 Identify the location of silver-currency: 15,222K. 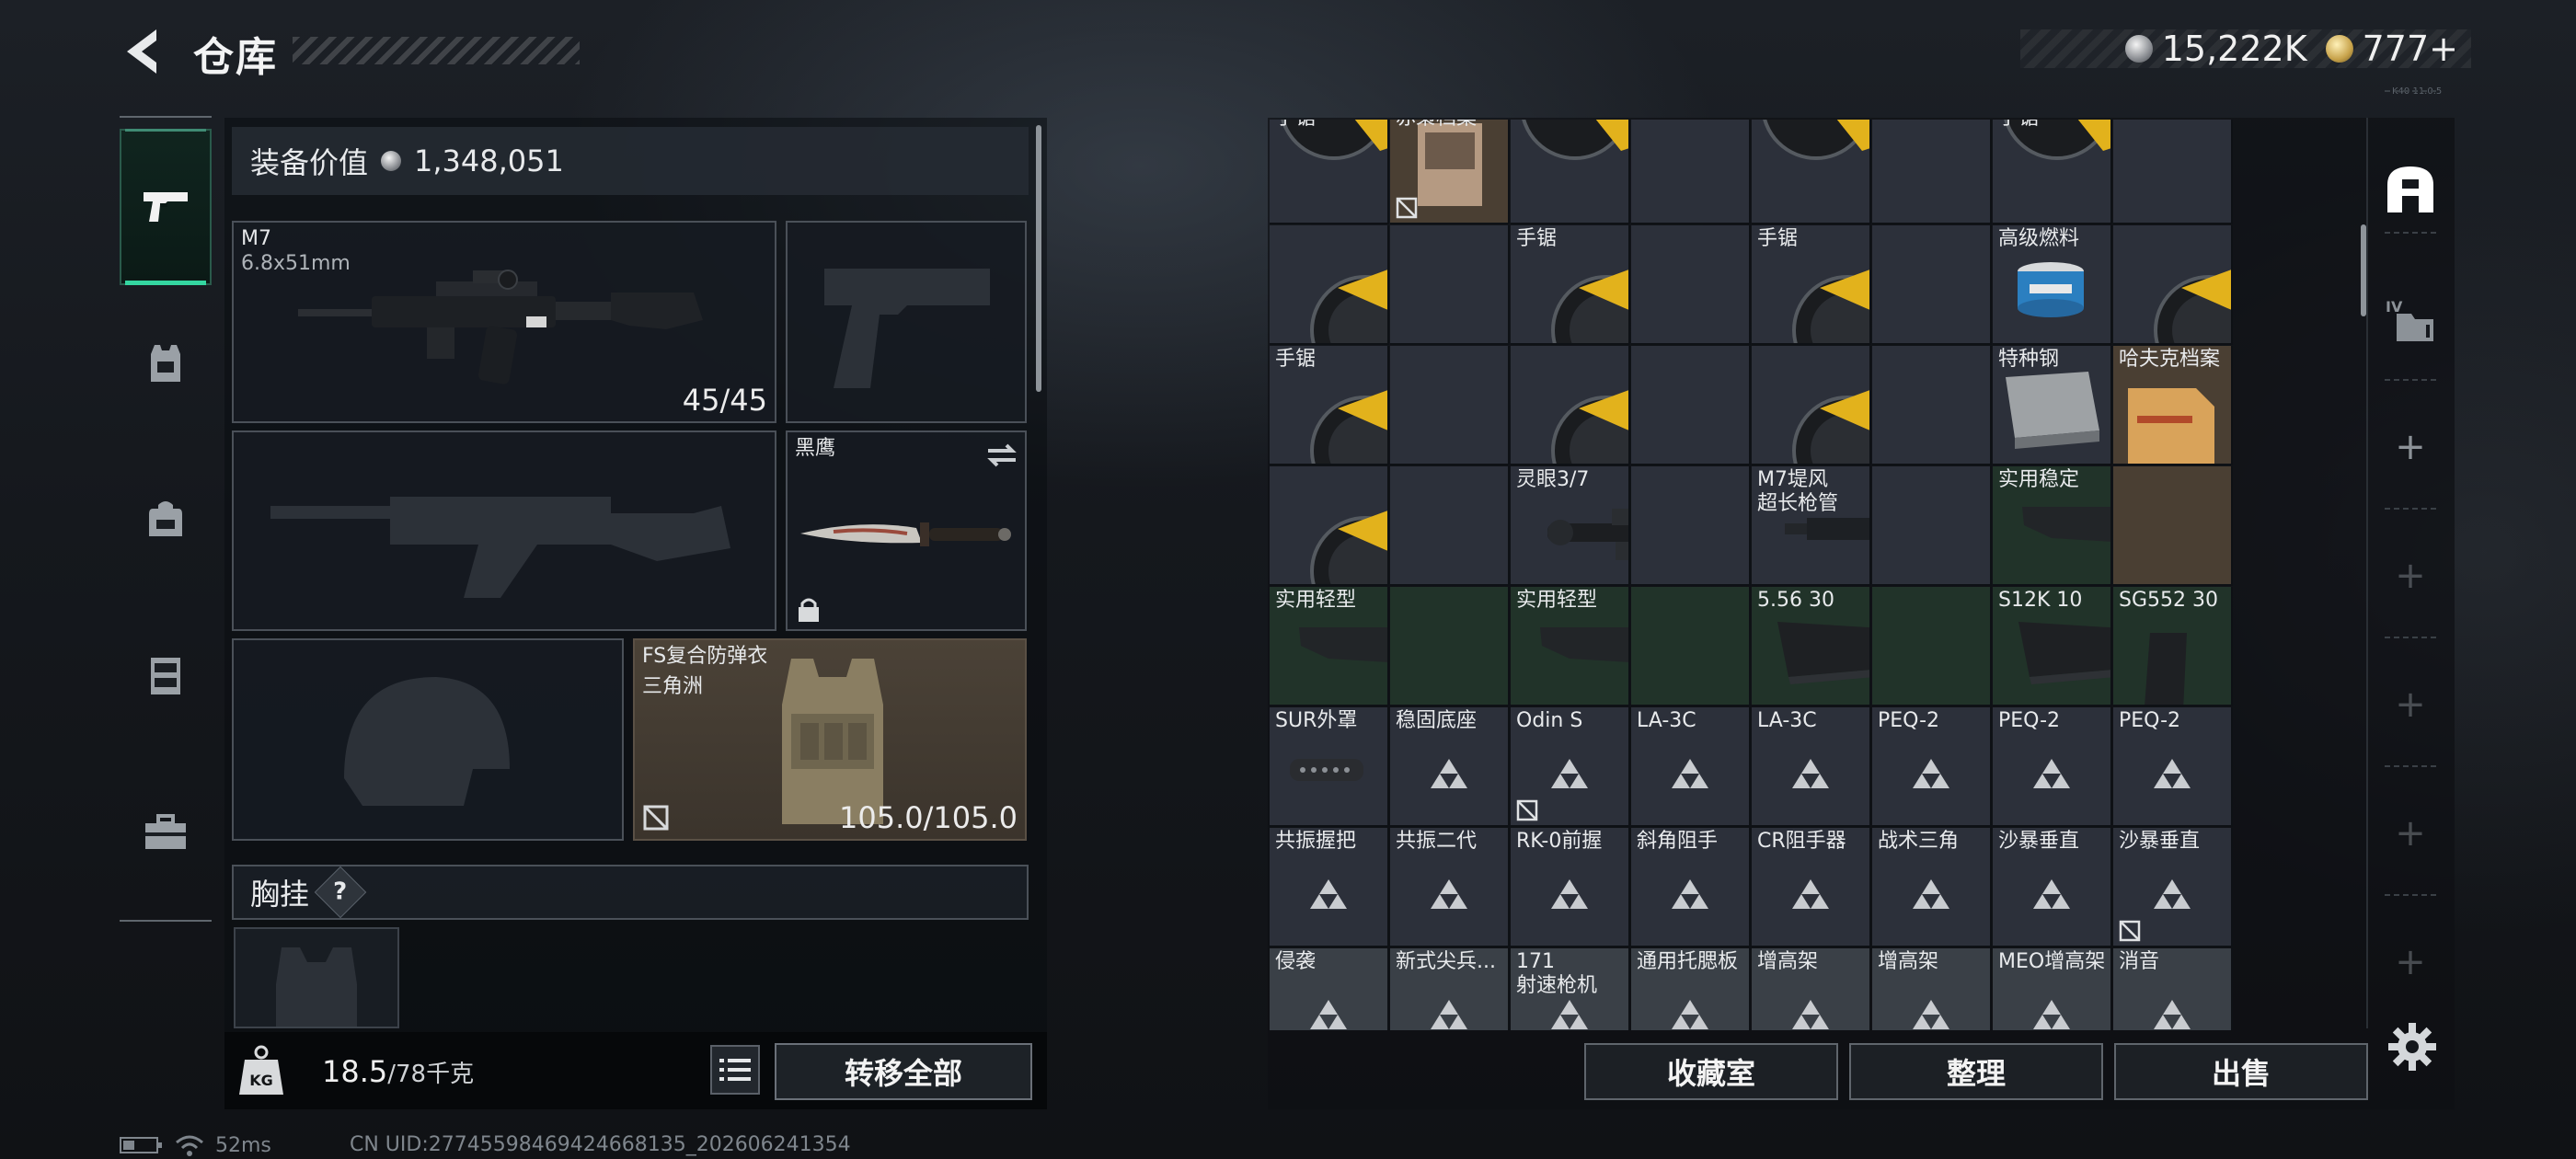
(2215, 49).